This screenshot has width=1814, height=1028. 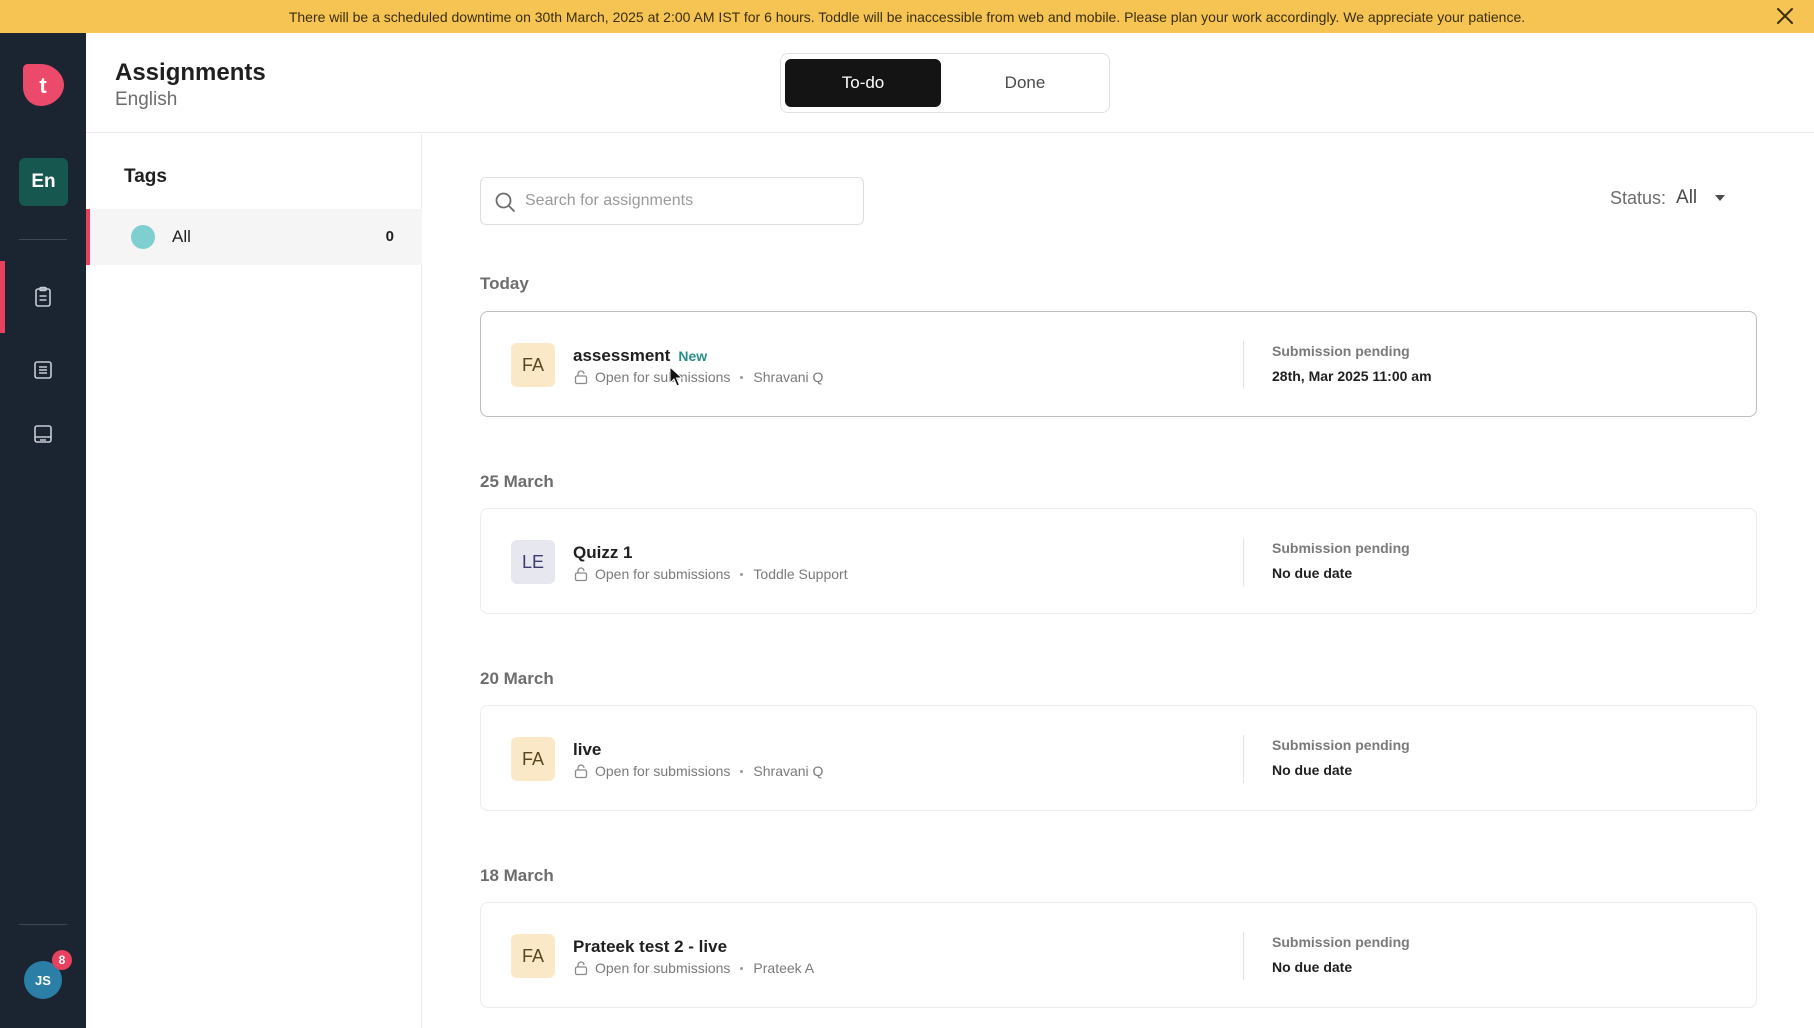 I want to click on assignment-title-text: Quizz 1, so click(x=603, y=552).